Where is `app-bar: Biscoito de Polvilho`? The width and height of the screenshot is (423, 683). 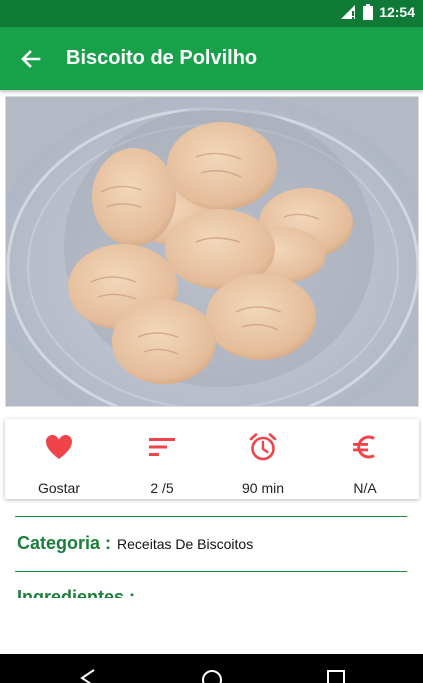 app-bar: Biscoito de Polvilho is located at coordinates (211, 58).